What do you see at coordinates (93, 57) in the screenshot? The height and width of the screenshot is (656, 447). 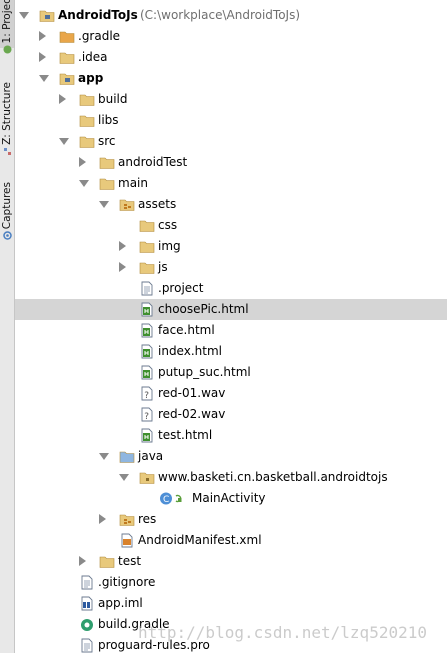 I see `tree-item-label: .idea` at bounding box center [93, 57].